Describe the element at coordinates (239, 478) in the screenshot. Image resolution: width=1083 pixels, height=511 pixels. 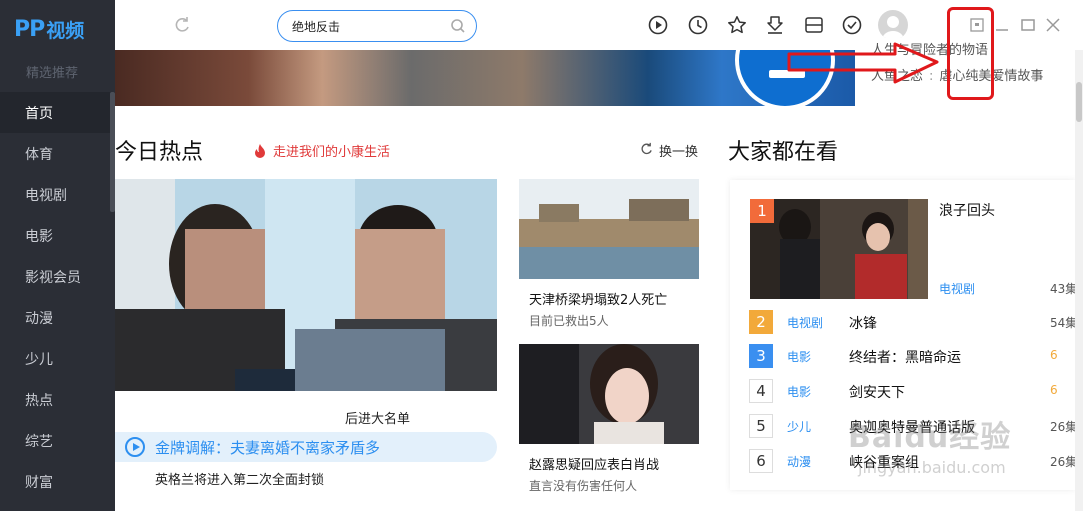
I see `hero-subtitle-link: 英格兰将进入第二次全面封锁` at that location.